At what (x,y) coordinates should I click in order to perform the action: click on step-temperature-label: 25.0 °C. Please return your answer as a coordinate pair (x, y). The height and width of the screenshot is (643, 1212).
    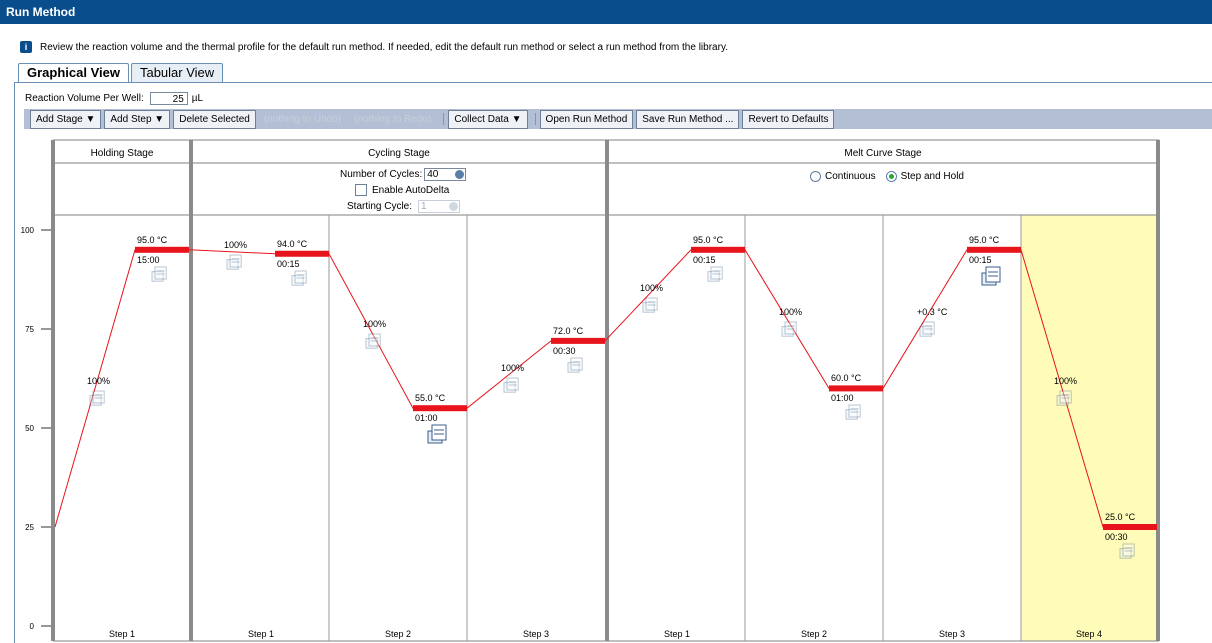
    Looking at the image, I should click on (1120, 517).